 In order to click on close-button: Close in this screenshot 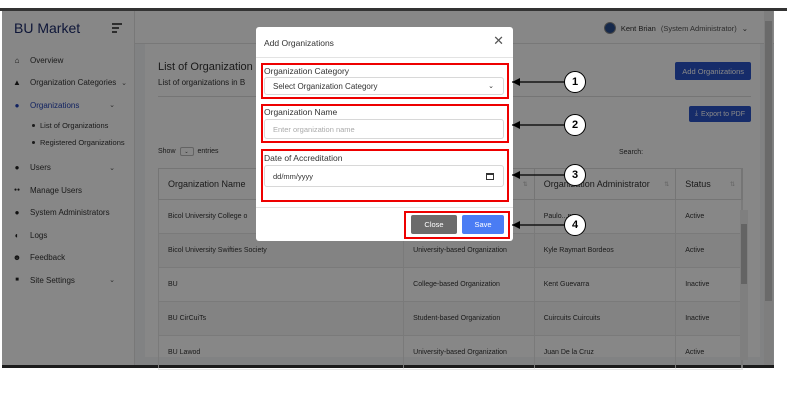, I will do `click(434, 224)`.